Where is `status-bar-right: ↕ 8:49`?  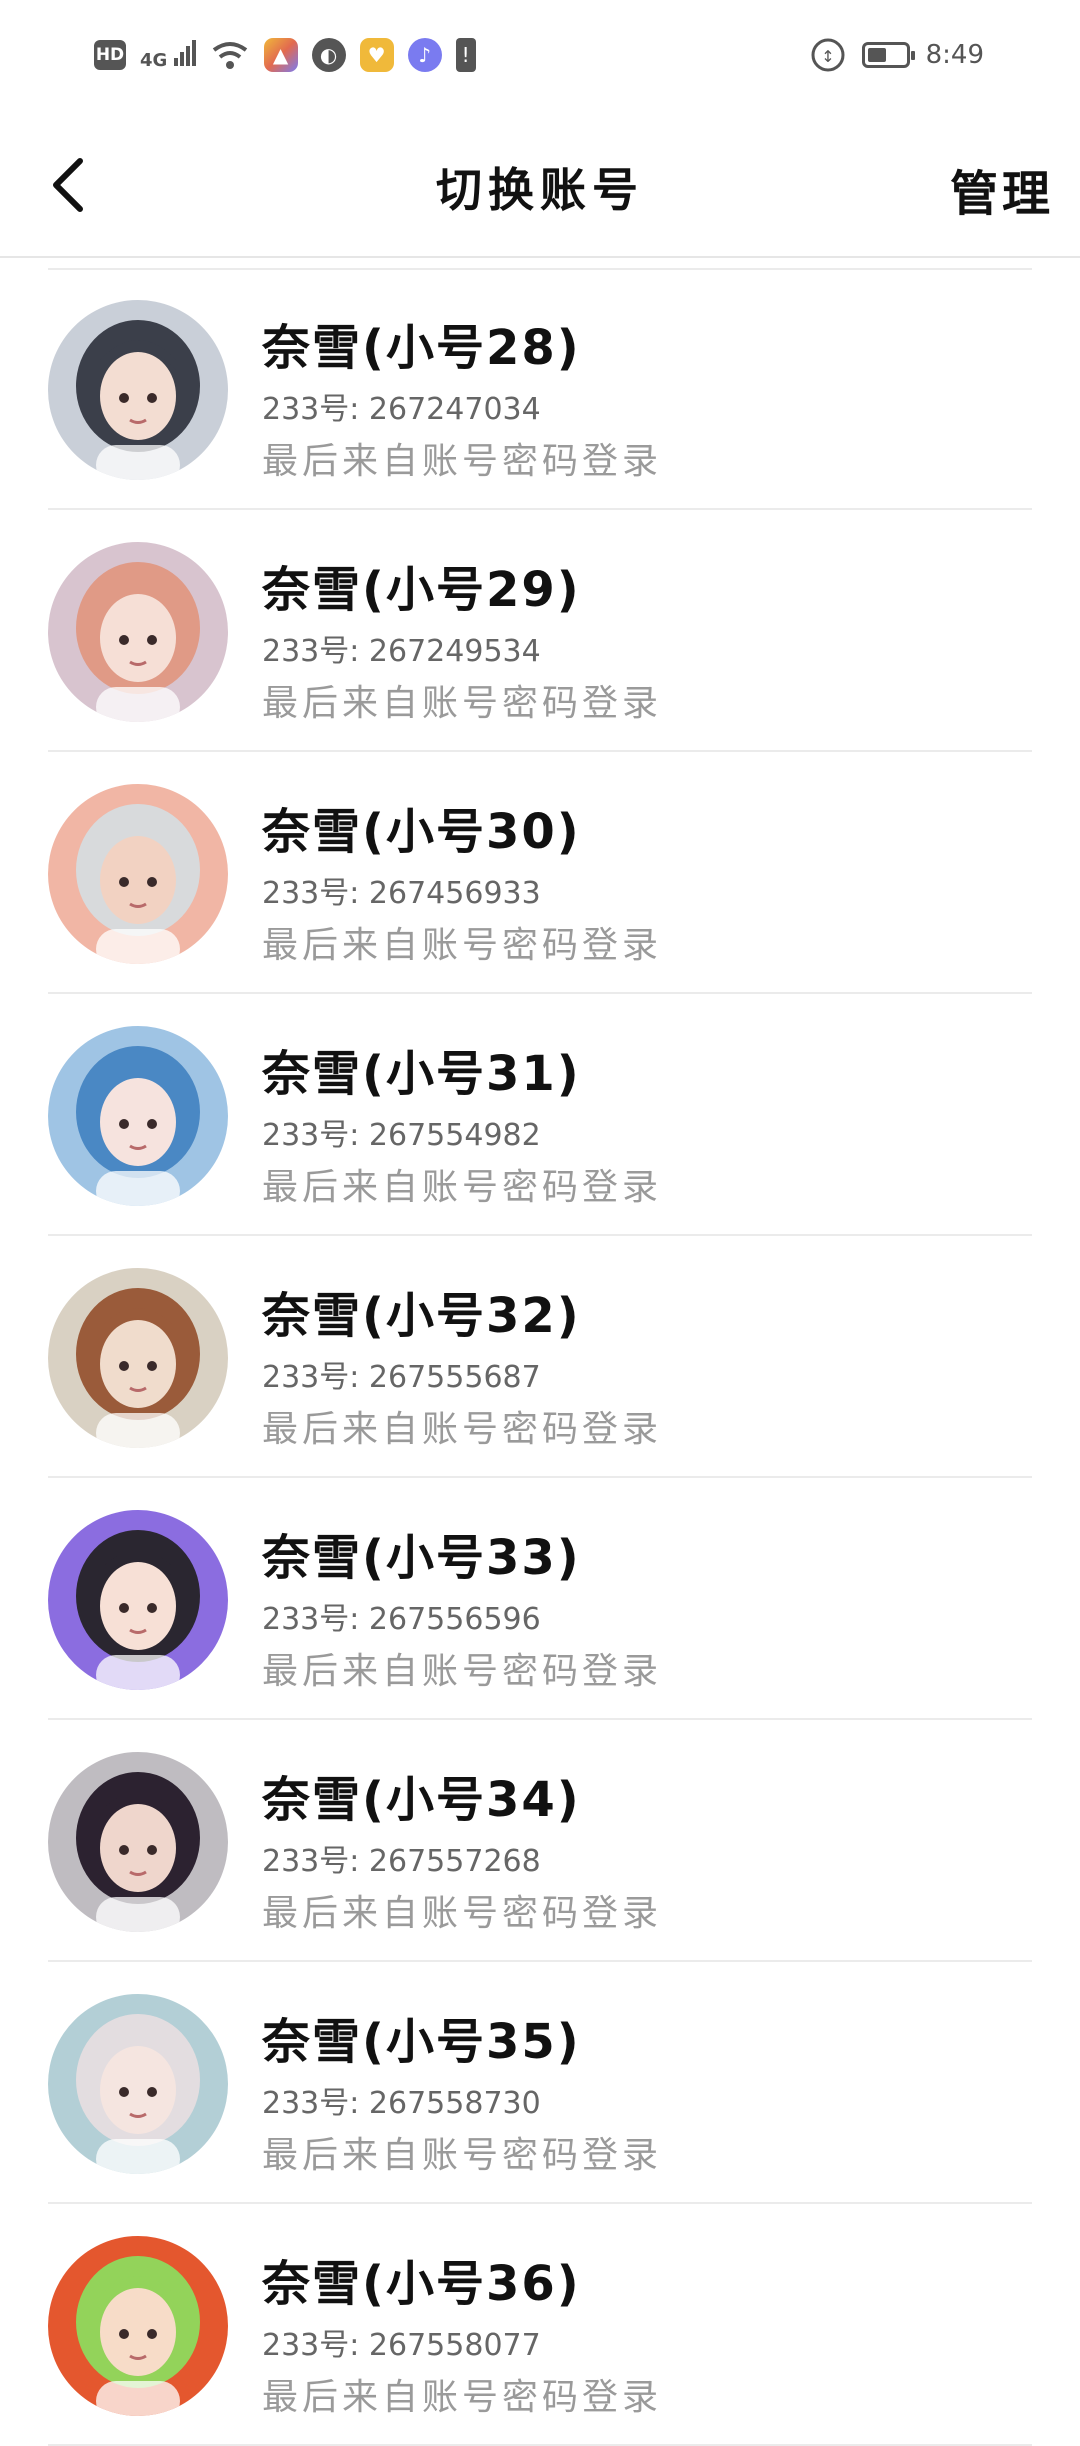 status-bar-right: ↕ 8:49 is located at coordinates (889, 55).